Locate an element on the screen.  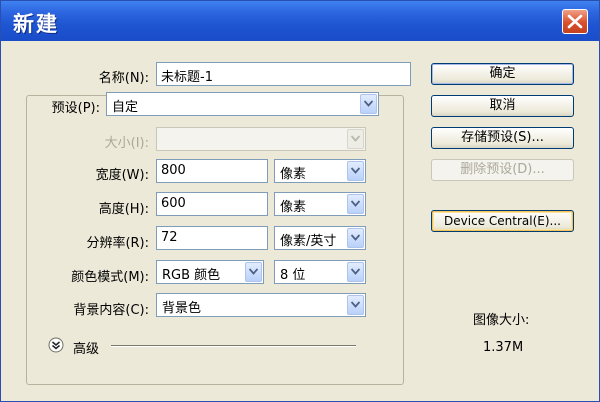
close-button is located at coordinates (575, 21).